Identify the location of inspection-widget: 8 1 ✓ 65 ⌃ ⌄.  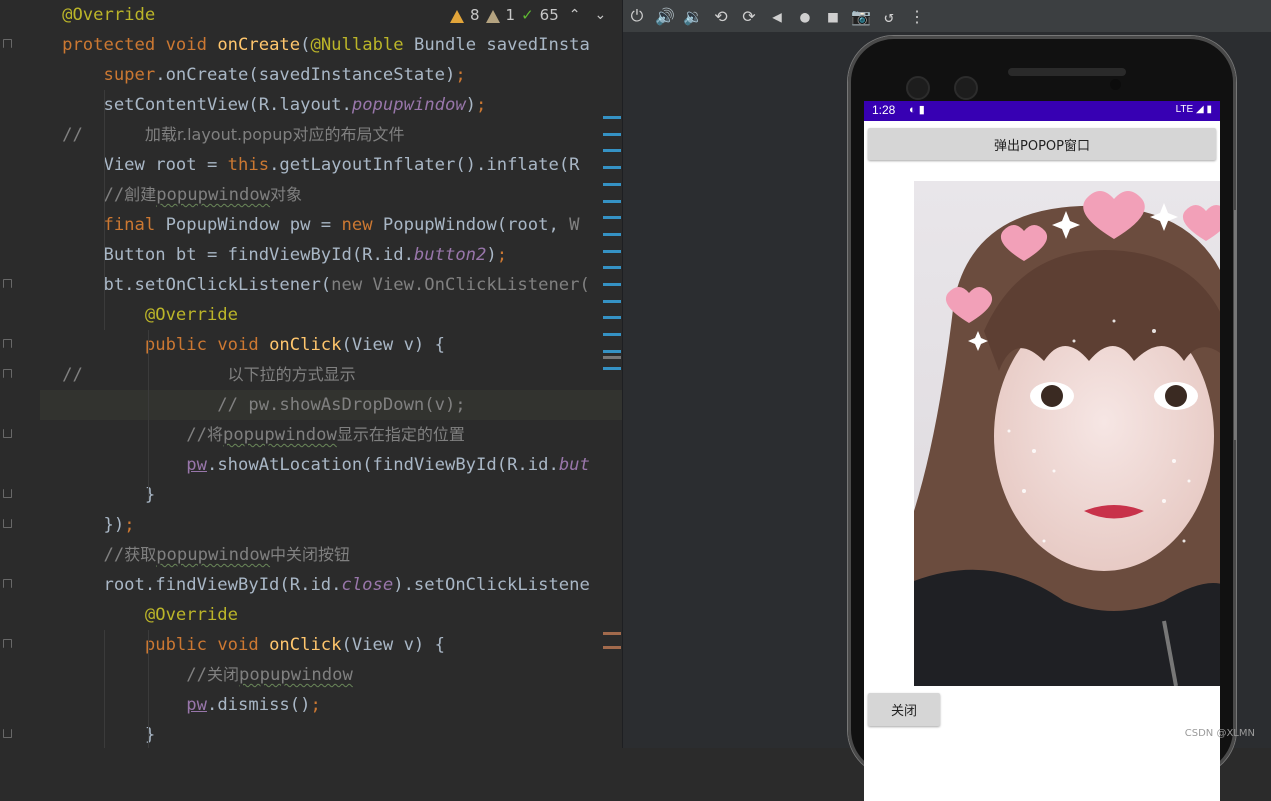
(528, 15).